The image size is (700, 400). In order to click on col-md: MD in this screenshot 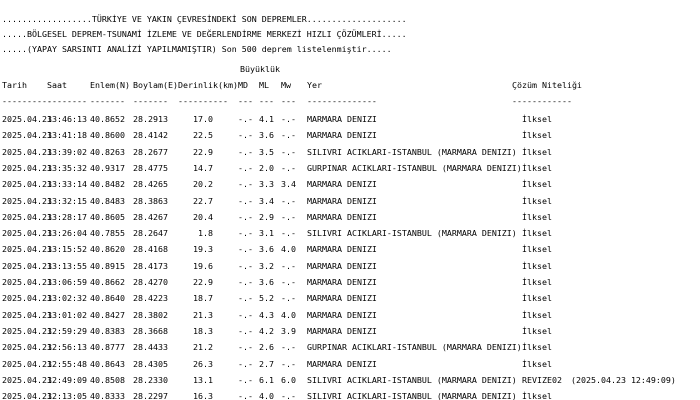, I will do `click(243, 85)`.